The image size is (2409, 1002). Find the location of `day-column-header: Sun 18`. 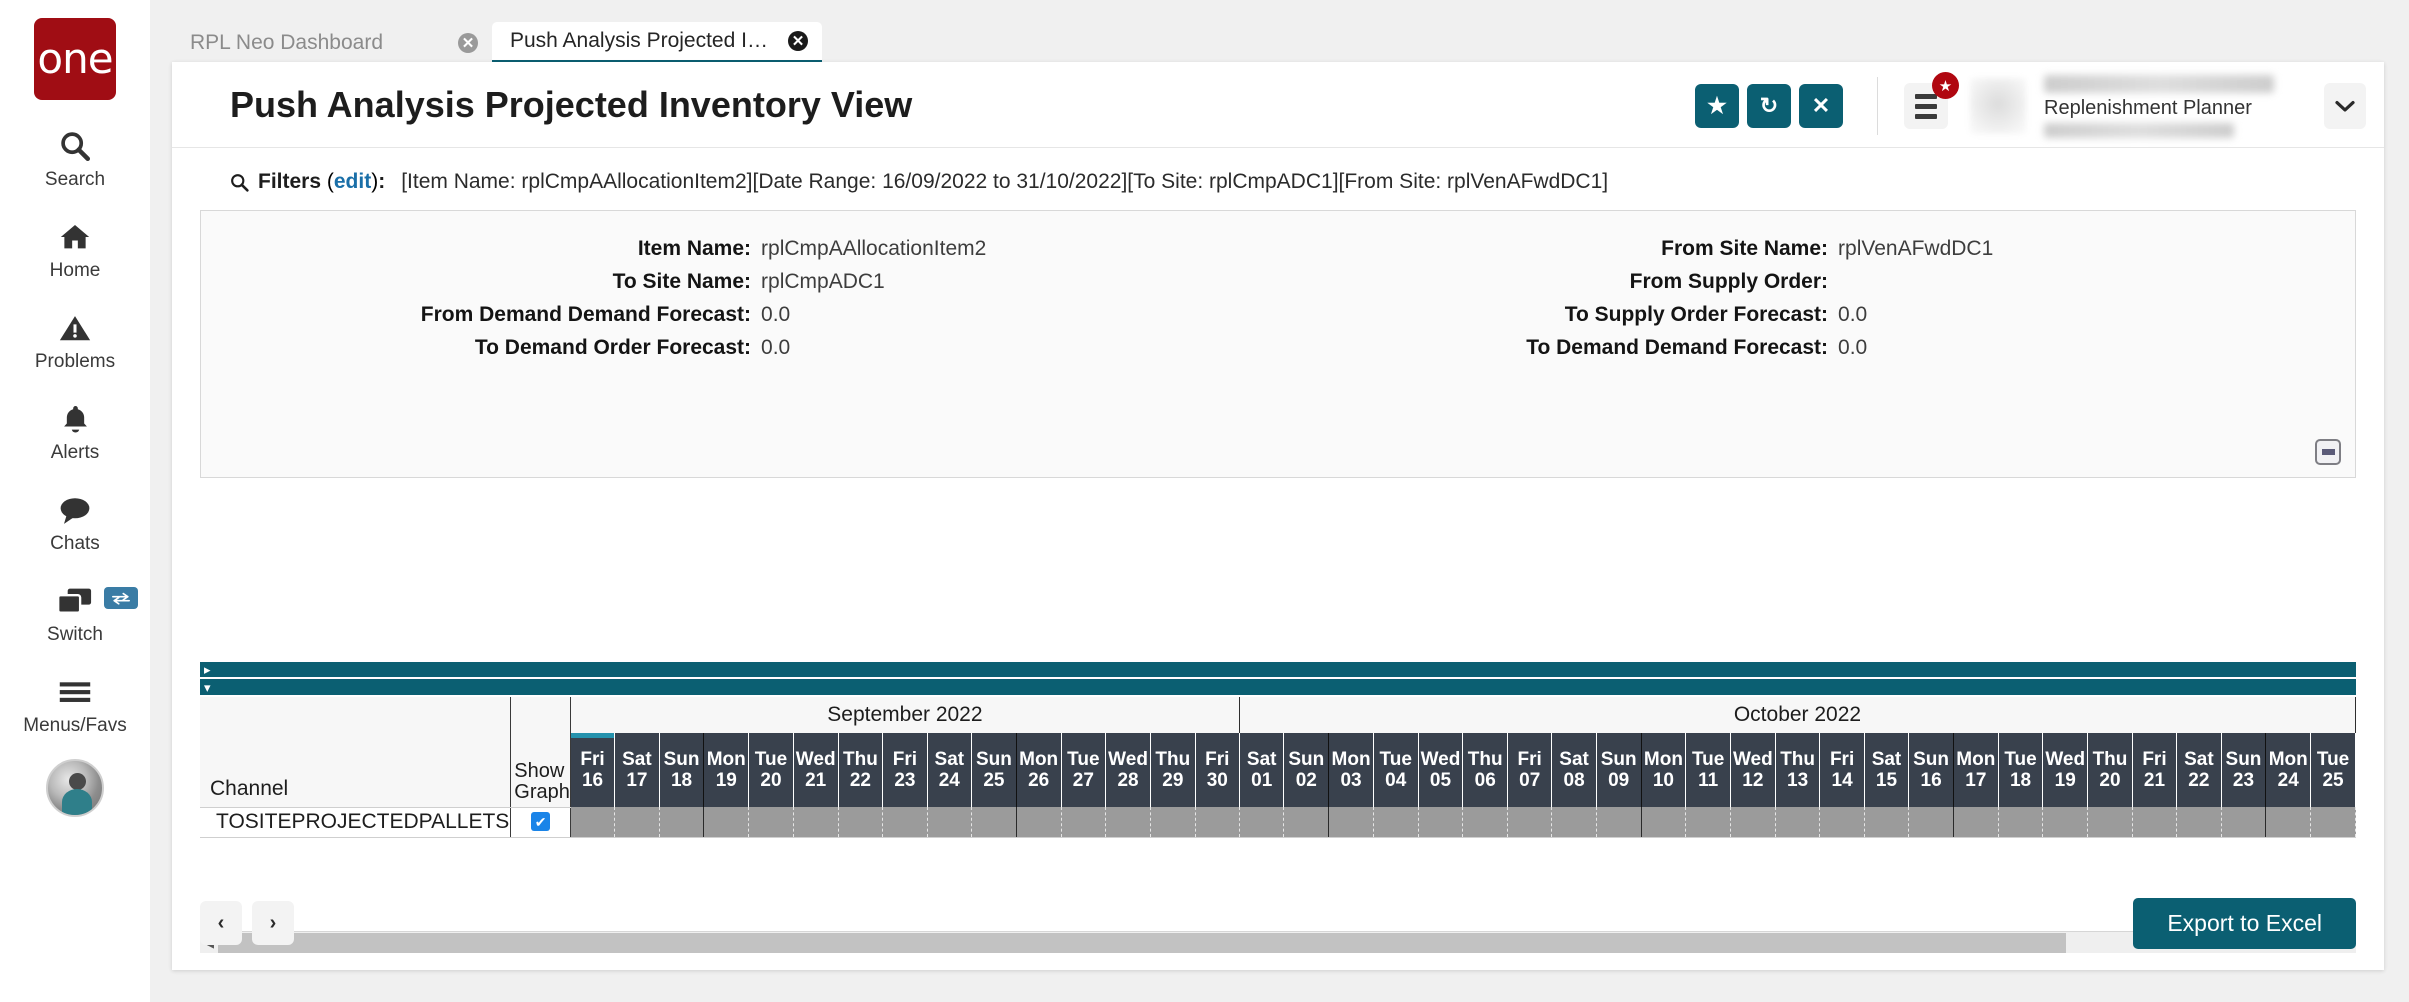

day-column-header: Sun 18 is located at coordinates (682, 770).